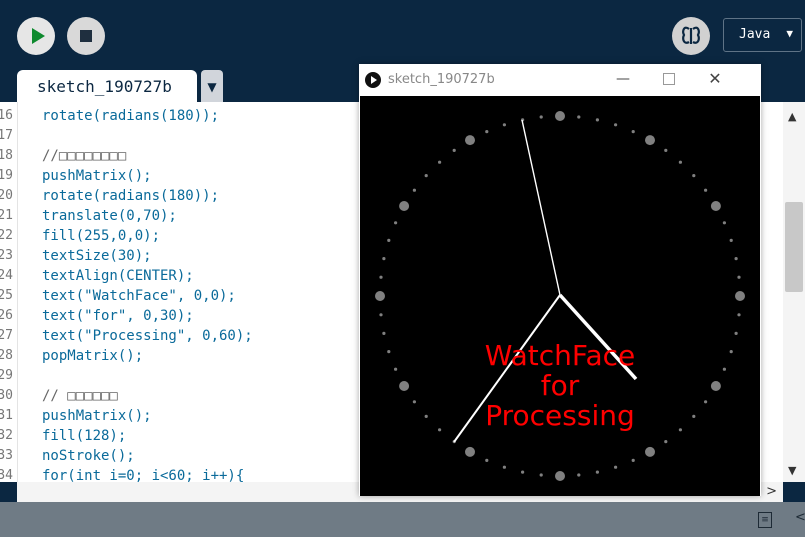 The image size is (805, 537). Describe the element at coordinates (560, 355) in the screenshot. I see `watch-text-line-1: WatchFace` at that location.